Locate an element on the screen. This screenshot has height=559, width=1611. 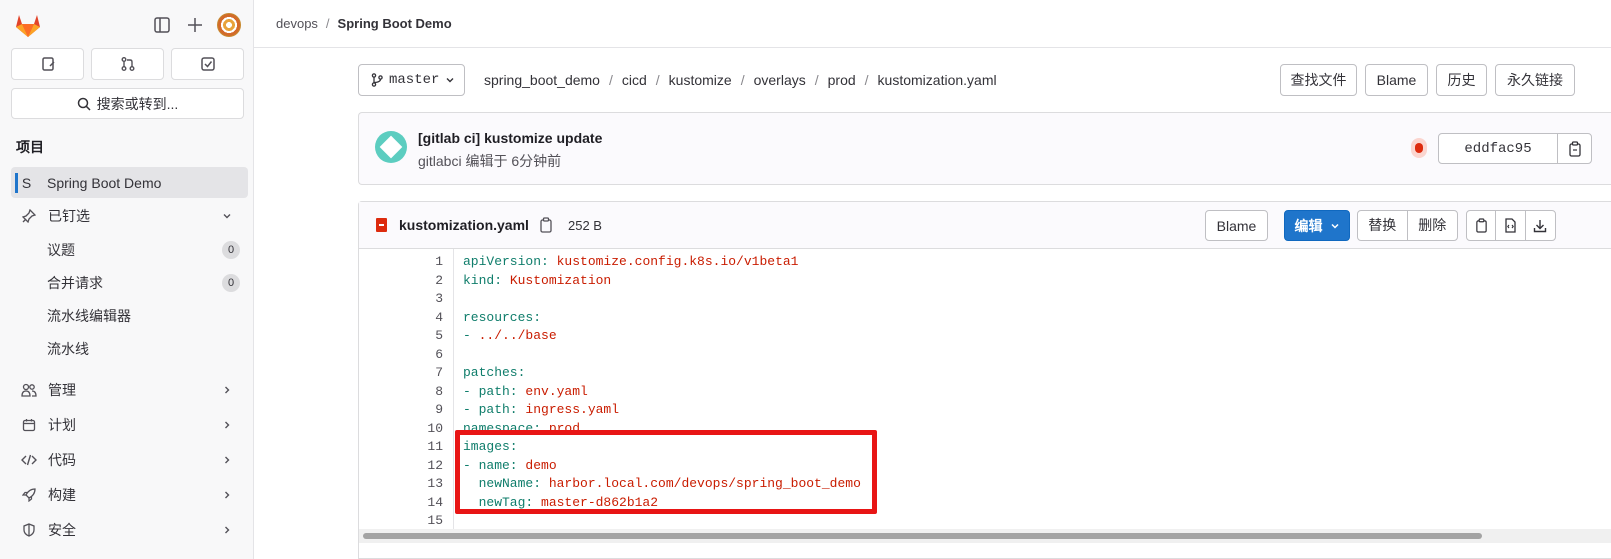
line-number: 8 is located at coordinates (401, 392).